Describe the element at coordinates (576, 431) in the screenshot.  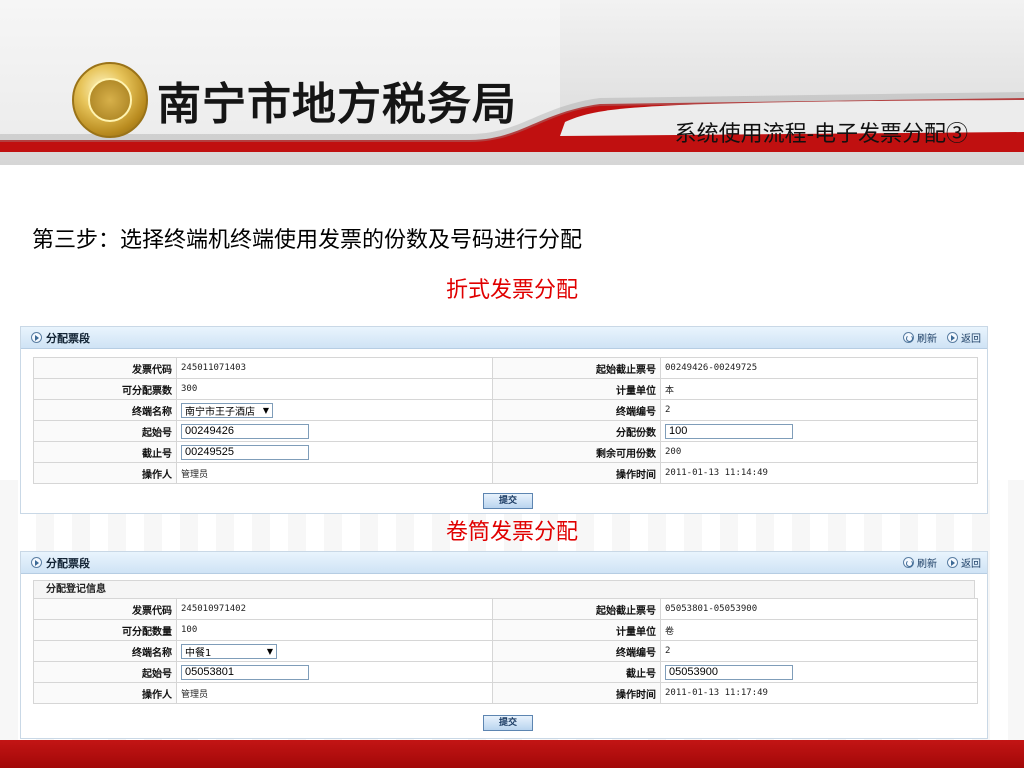
I see `field-label: 分配份数` at that location.